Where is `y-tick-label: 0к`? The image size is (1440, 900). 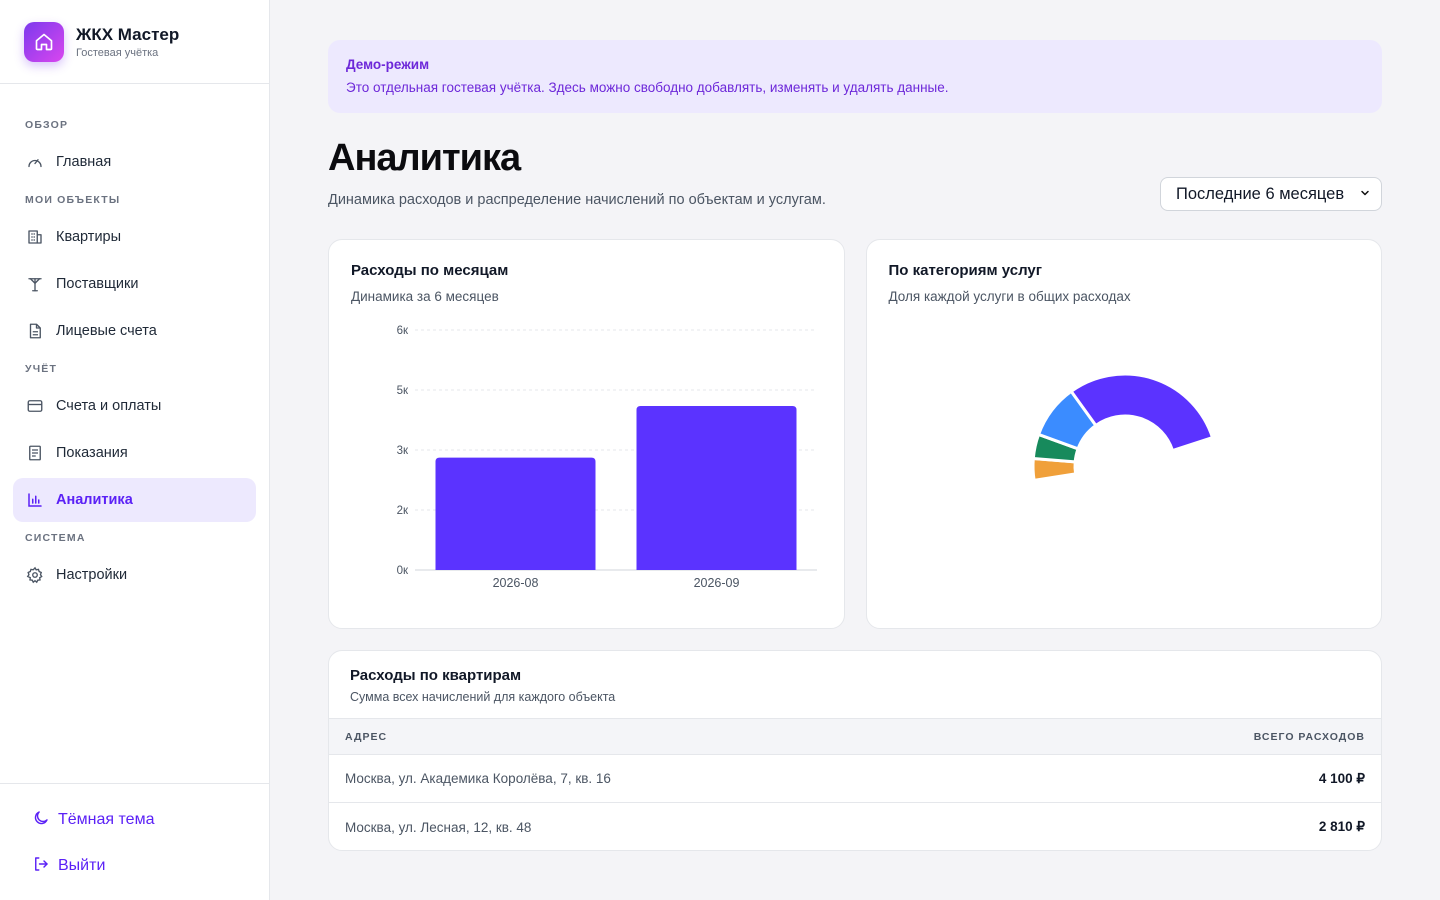
y-tick-label: 0к is located at coordinates (403, 571).